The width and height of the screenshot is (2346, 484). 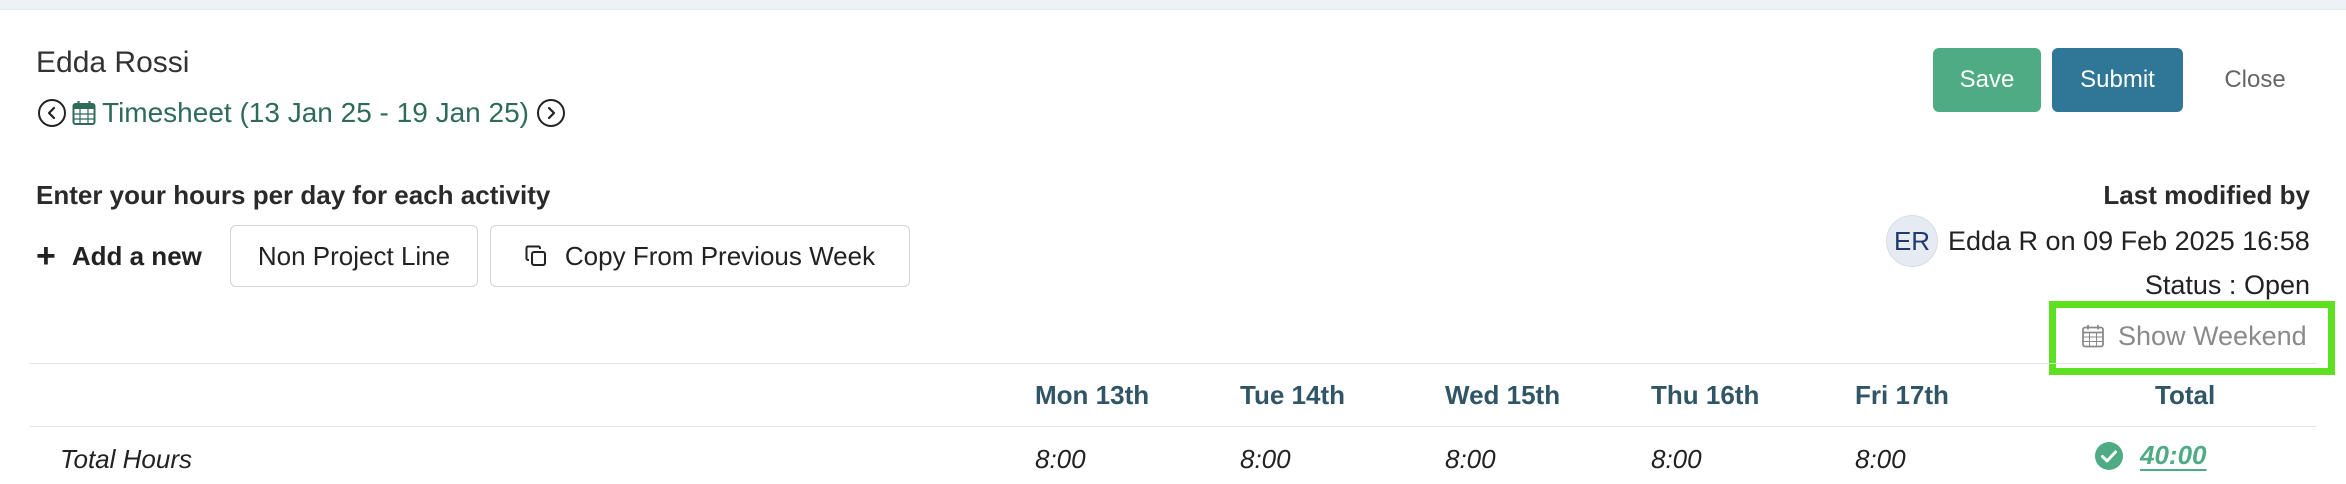 What do you see at coordinates (2255, 80) in the screenshot?
I see `close-button: Close` at bounding box center [2255, 80].